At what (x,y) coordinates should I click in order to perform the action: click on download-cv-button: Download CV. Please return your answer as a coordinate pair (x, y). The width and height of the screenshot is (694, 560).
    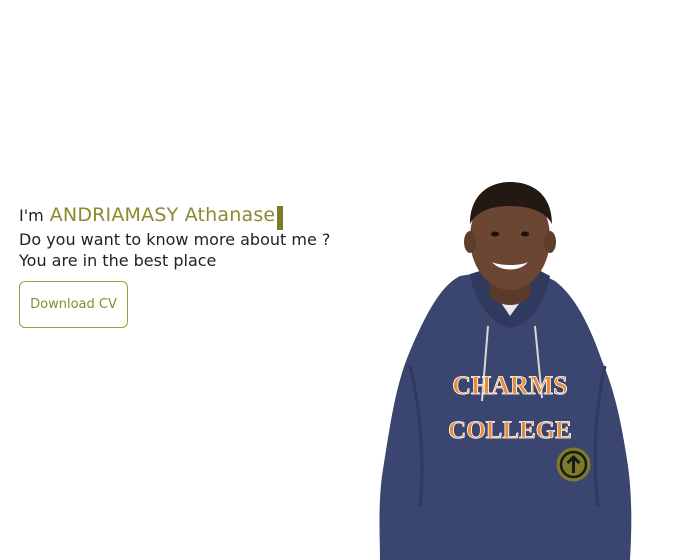
    Looking at the image, I should click on (73, 304).